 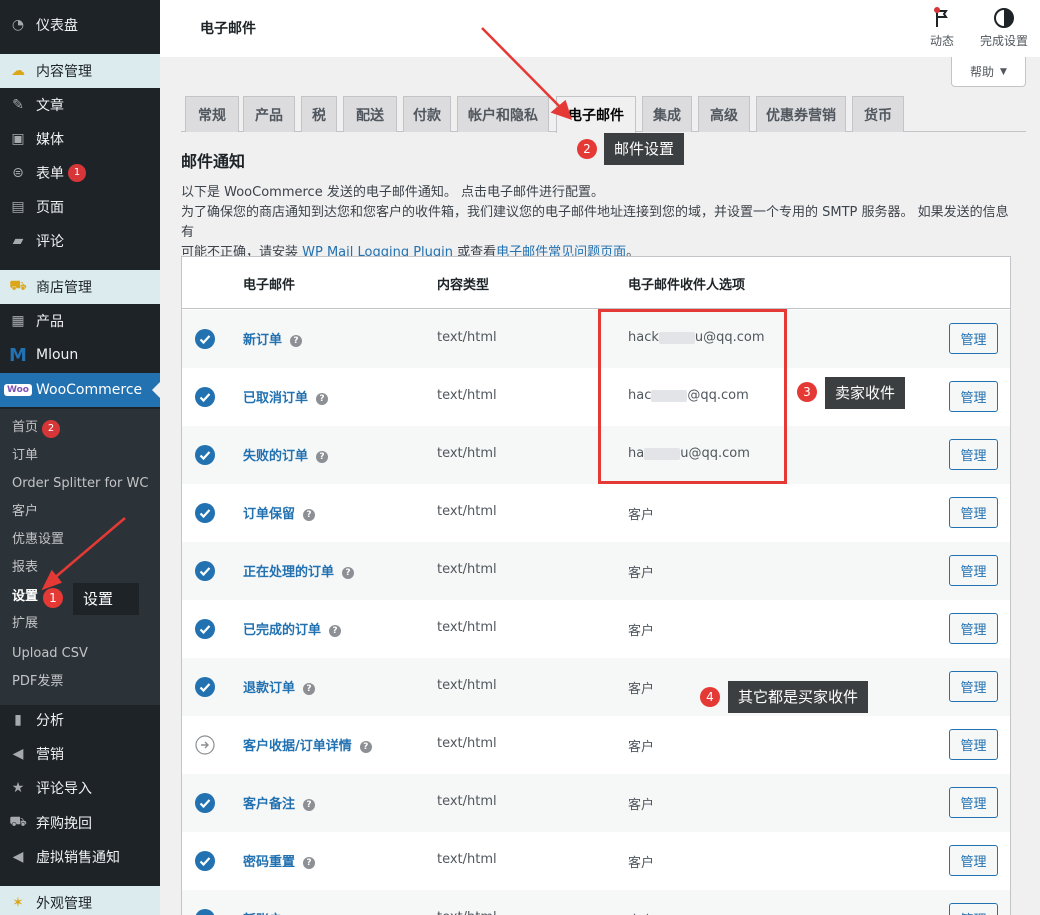 I want to click on pin-icon: ✎, so click(x=18, y=105).